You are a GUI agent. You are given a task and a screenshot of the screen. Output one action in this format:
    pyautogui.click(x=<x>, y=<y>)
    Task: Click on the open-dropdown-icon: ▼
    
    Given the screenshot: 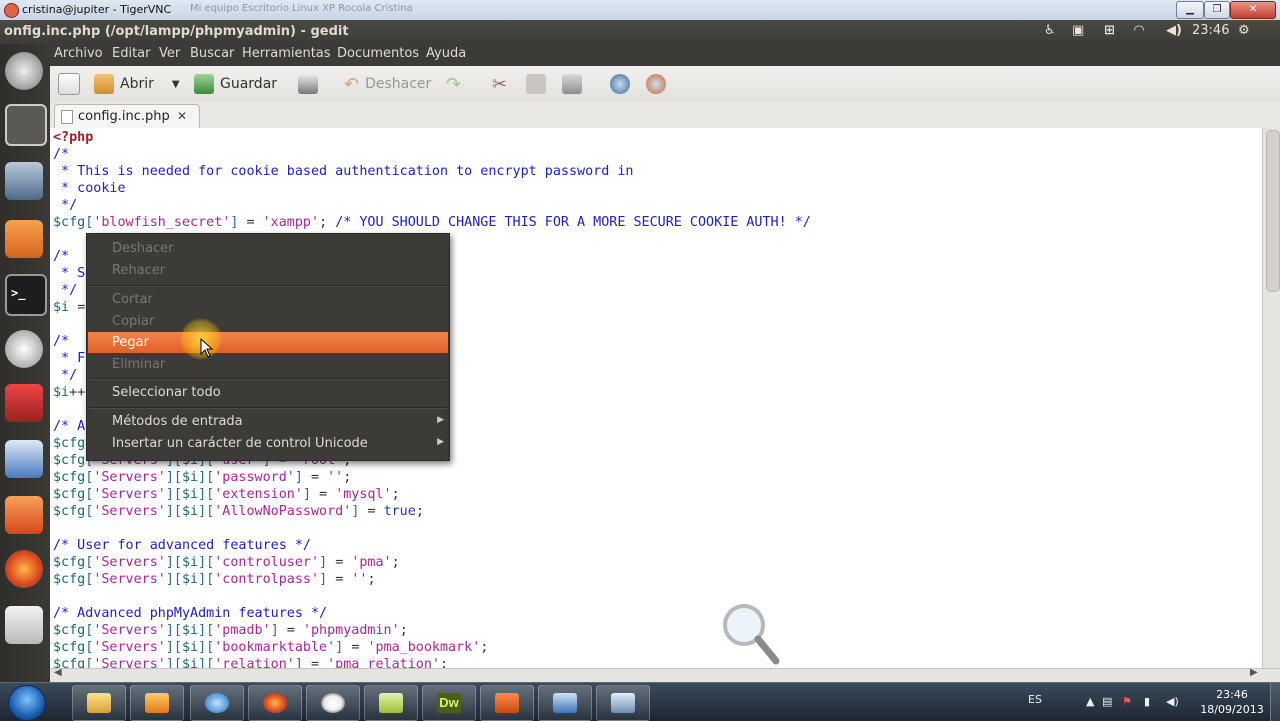 What is the action you would take?
    pyautogui.click(x=176, y=84)
    